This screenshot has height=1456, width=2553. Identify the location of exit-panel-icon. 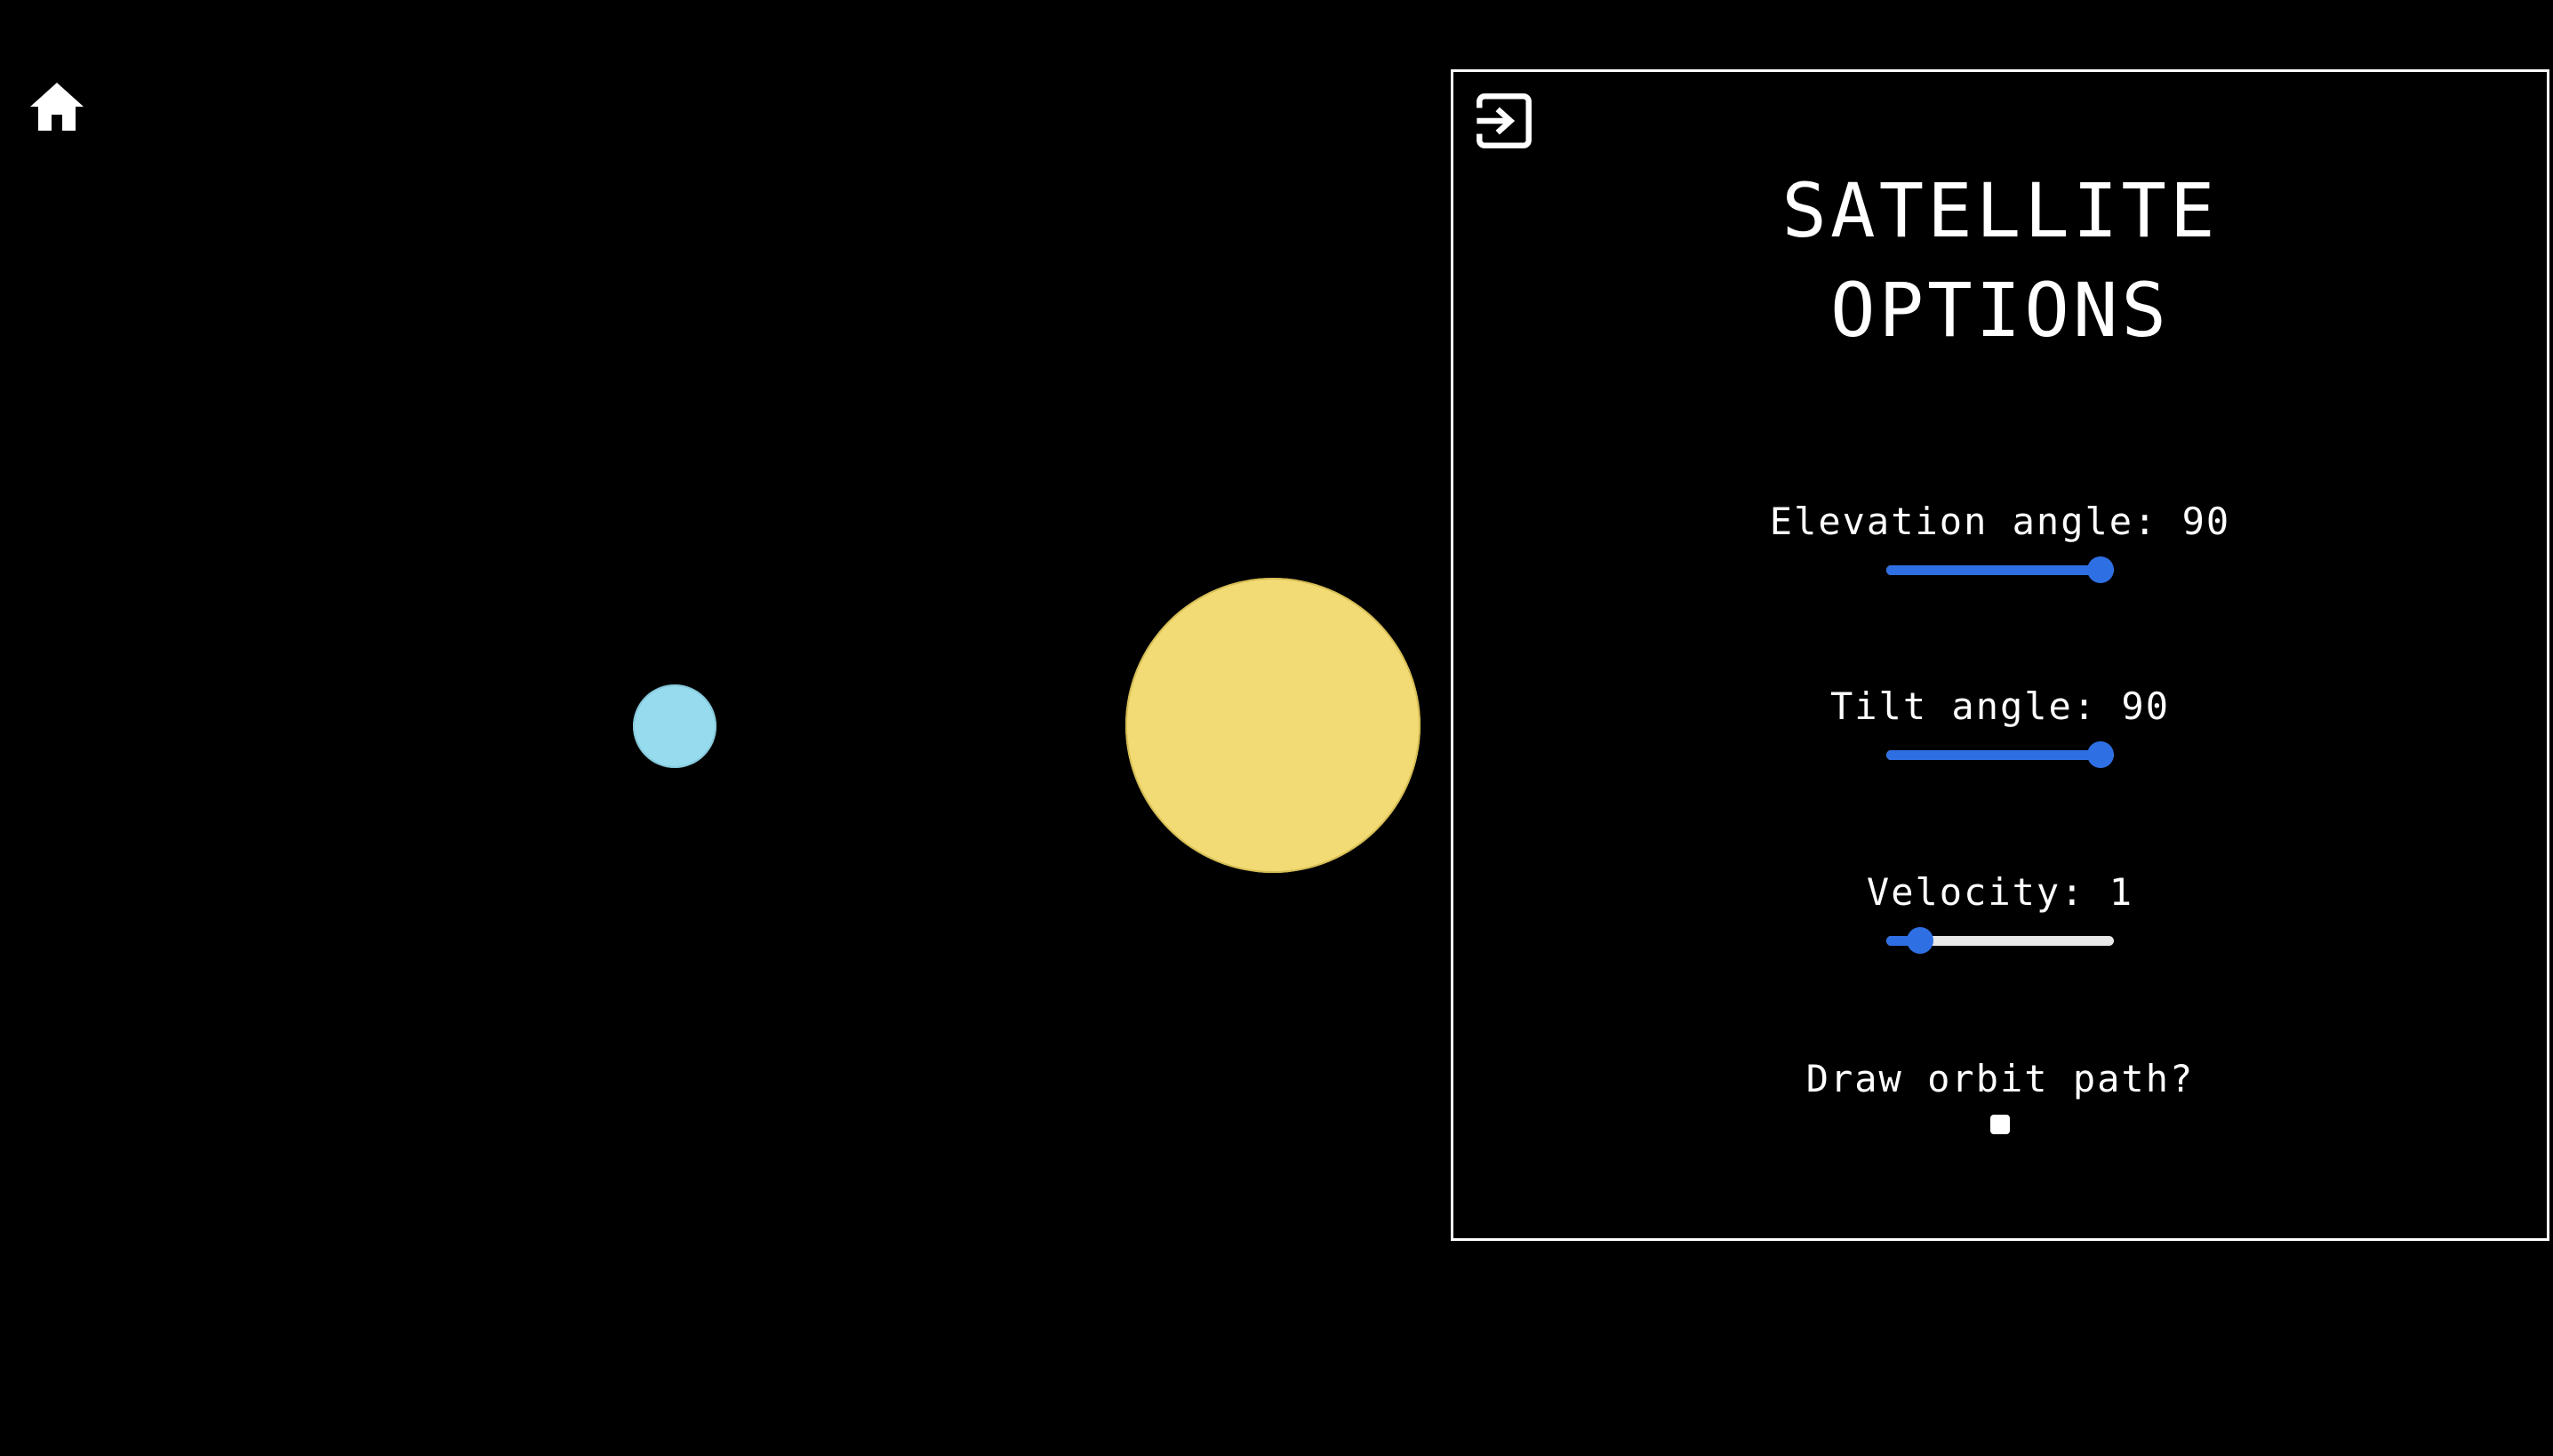
(1503, 120).